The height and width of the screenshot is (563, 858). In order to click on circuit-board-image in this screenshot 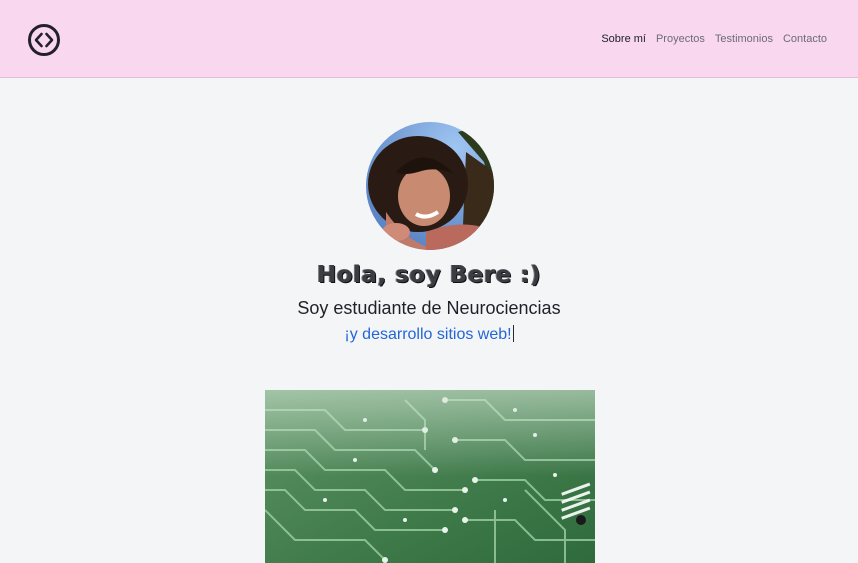, I will do `click(430, 476)`.